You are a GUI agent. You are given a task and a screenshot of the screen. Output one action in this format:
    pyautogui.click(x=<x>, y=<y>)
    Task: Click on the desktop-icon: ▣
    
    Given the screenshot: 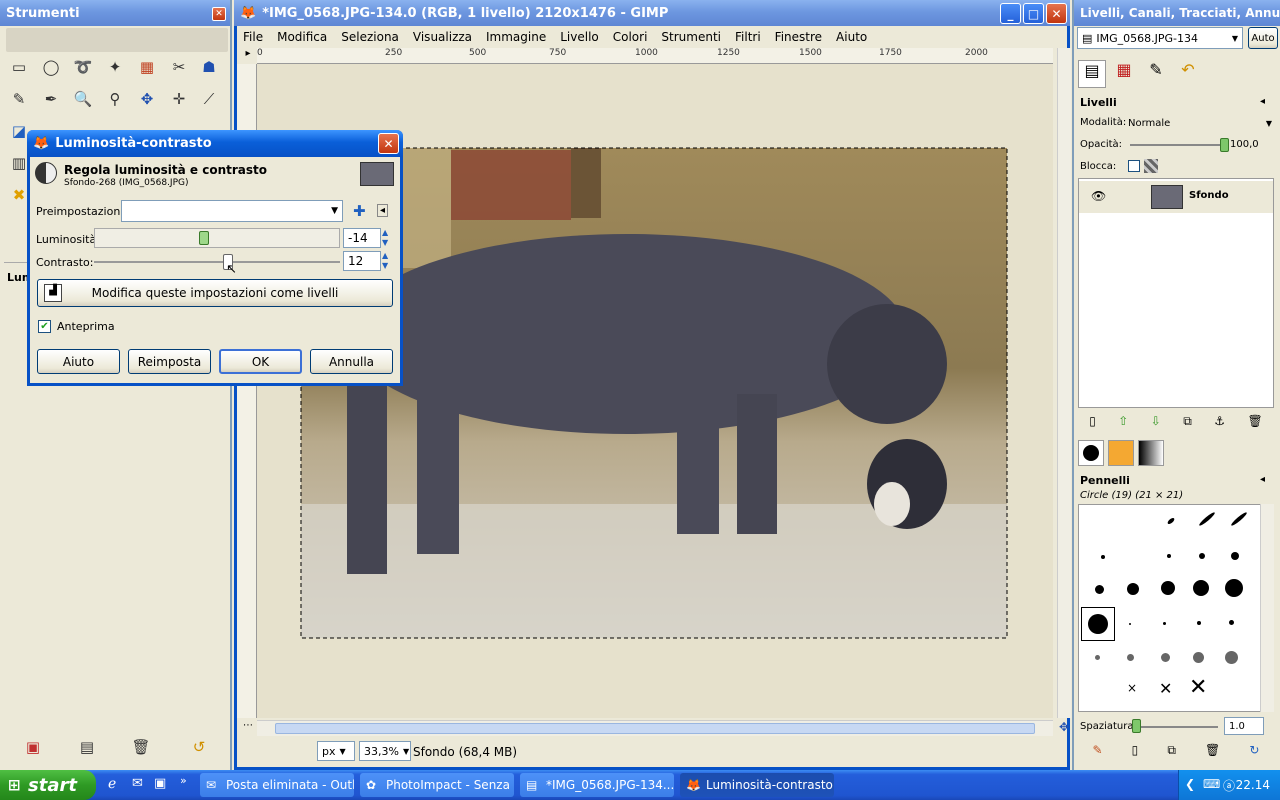 What is the action you would take?
    pyautogui.click(x=160, y=783)
    